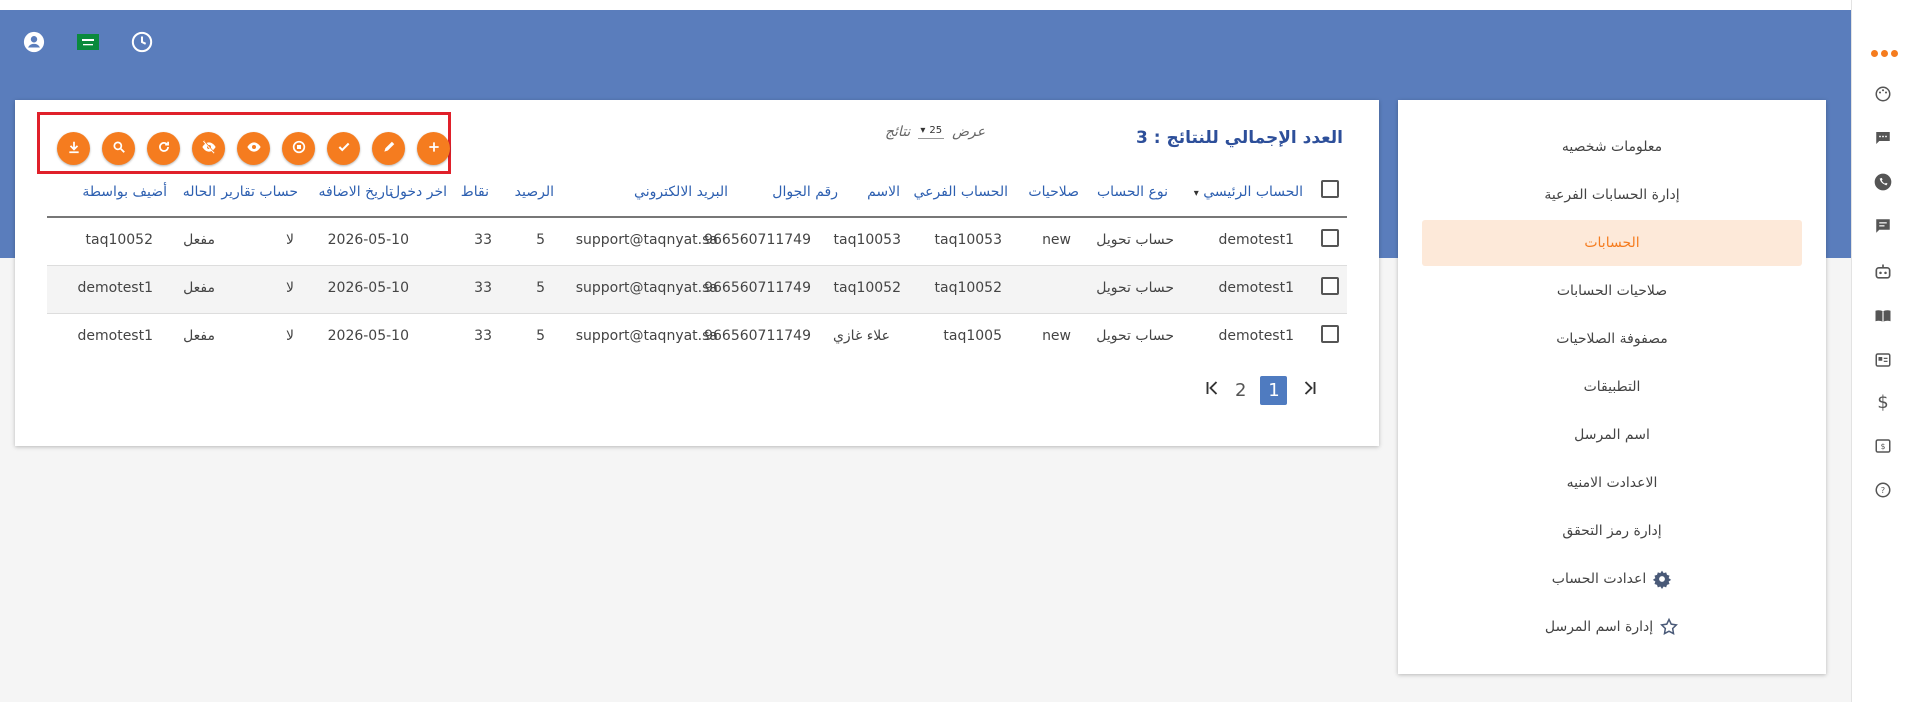 The height and width of the screenshot is (702, 1914). What do you see at coordinates (883, 192) in the screenshot?
I see `column-header-name: الاسم` at bounding box center [883, 192].